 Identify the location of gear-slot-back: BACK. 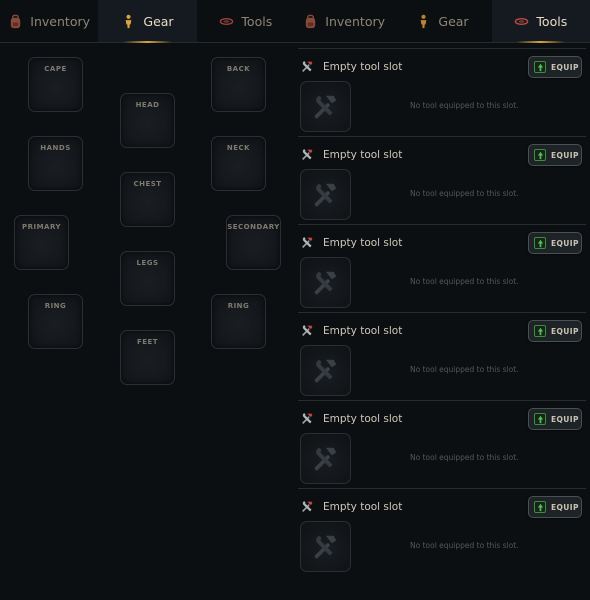
(238, 84).